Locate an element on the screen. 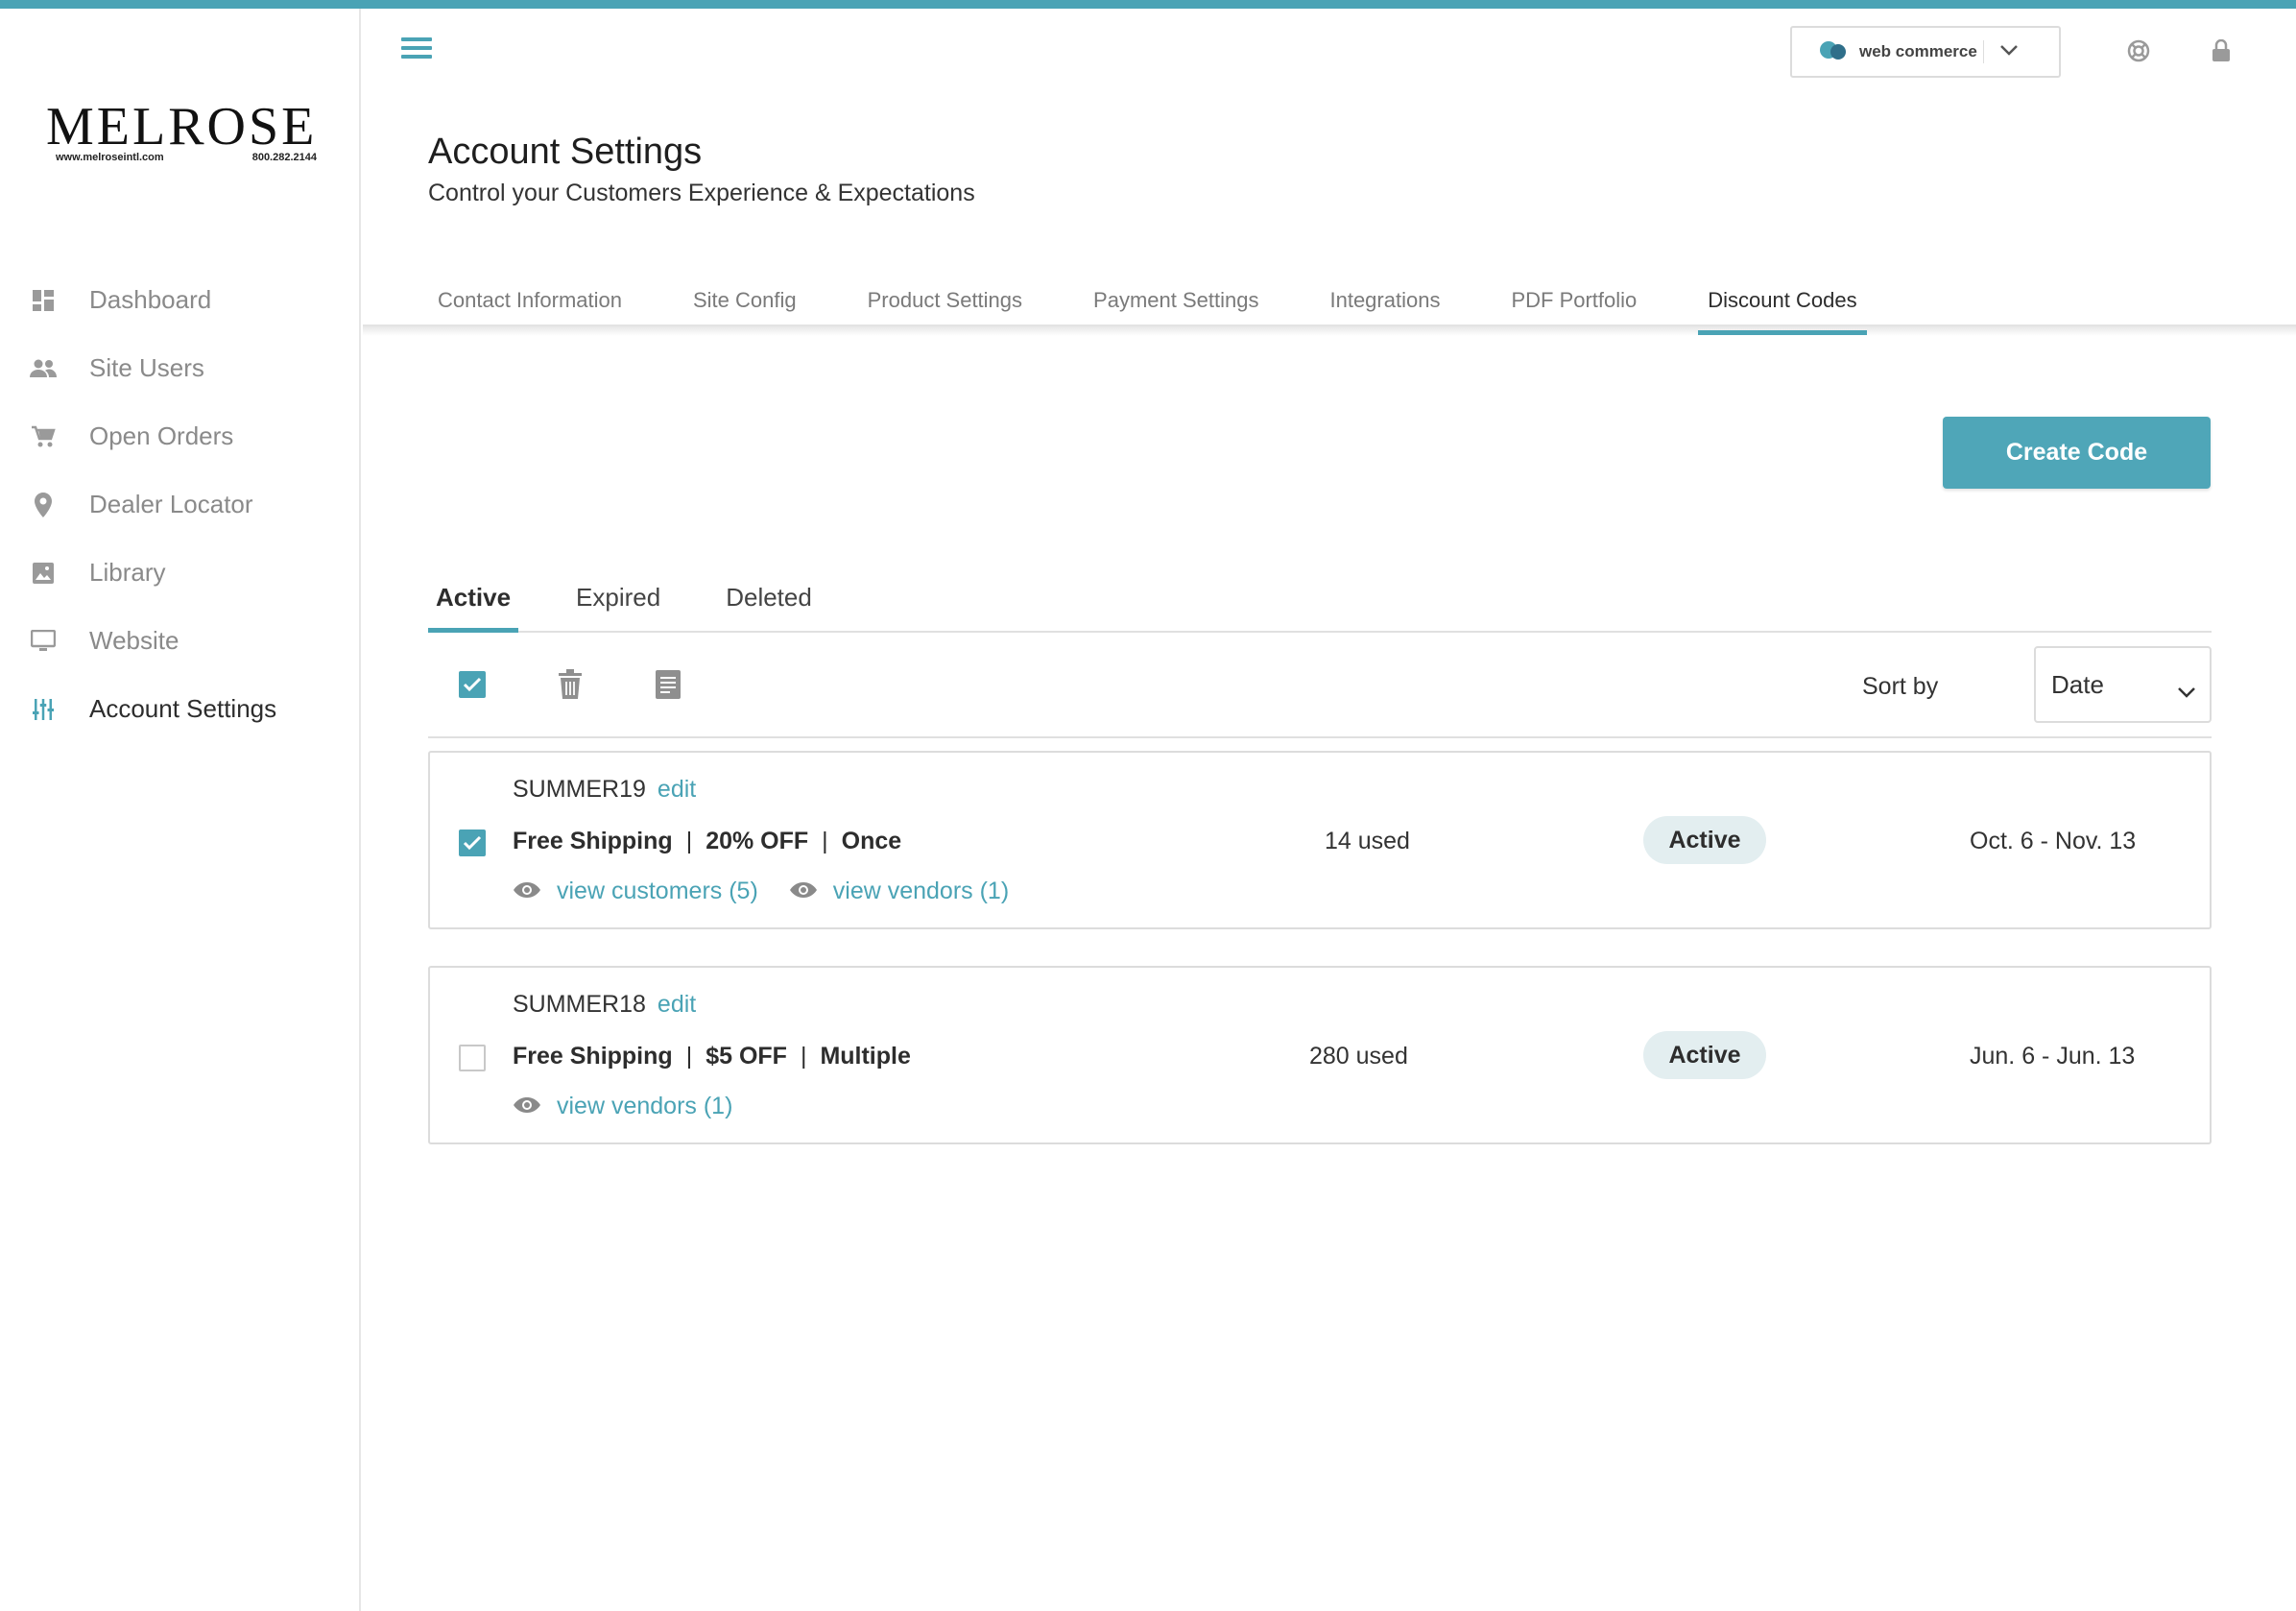 The height and width of the screenshot is (1611, 2296). tab-deleted: Deleted is located at coordinates (769, 597).